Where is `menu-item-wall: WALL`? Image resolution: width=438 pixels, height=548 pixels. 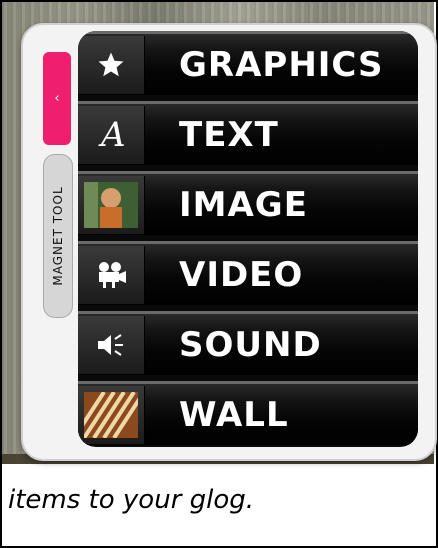 menu-item-wall: WALL is located at coordinates (248, 413).